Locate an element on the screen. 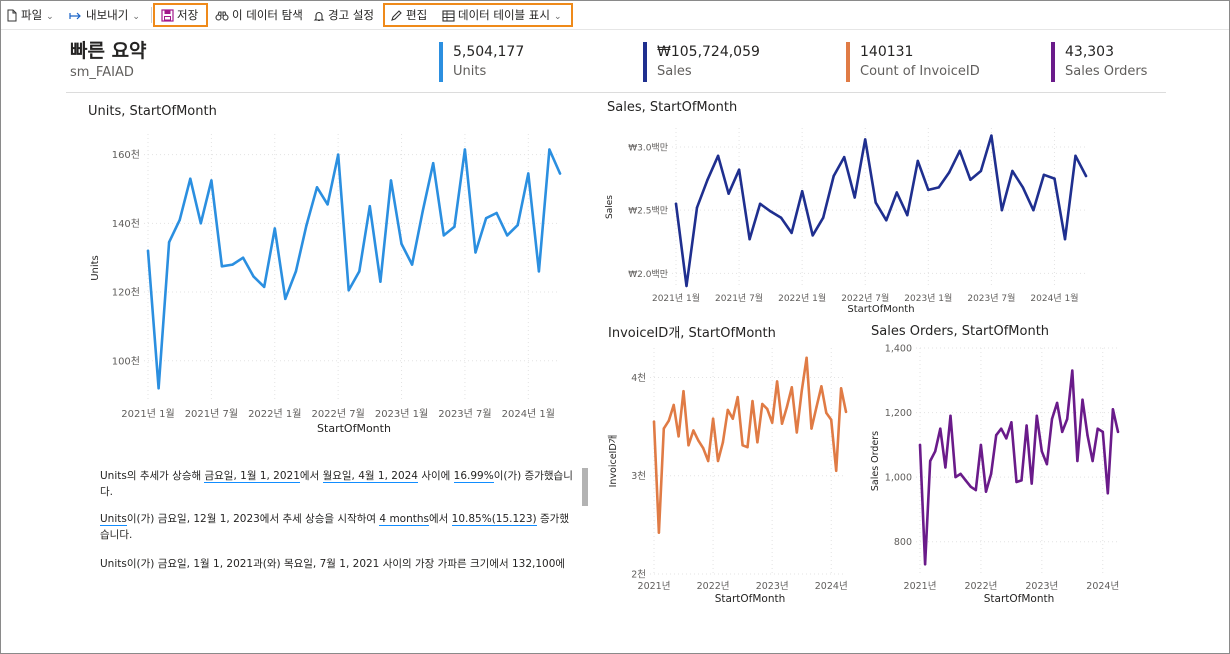 Image resolution: width=1230 pixels, height=654 pixels. y-axis-title: InvoiceID개 is located at coordinates (613, 461).